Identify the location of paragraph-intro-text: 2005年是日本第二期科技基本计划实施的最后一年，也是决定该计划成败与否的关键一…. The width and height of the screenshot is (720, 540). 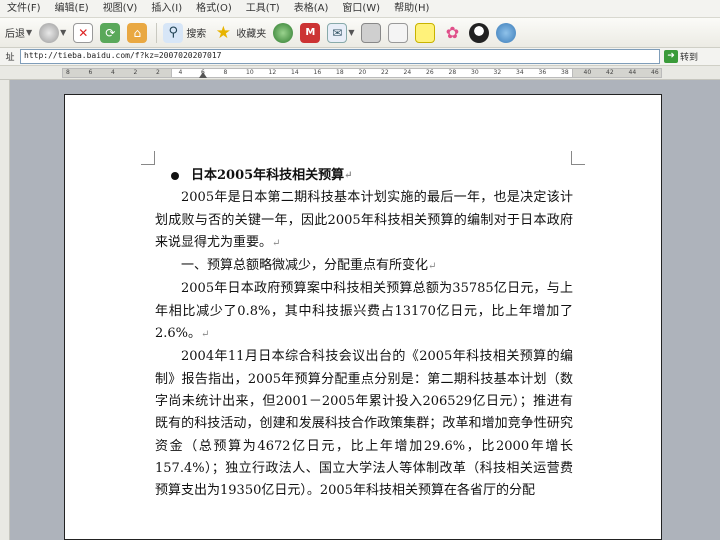
(364, 220).